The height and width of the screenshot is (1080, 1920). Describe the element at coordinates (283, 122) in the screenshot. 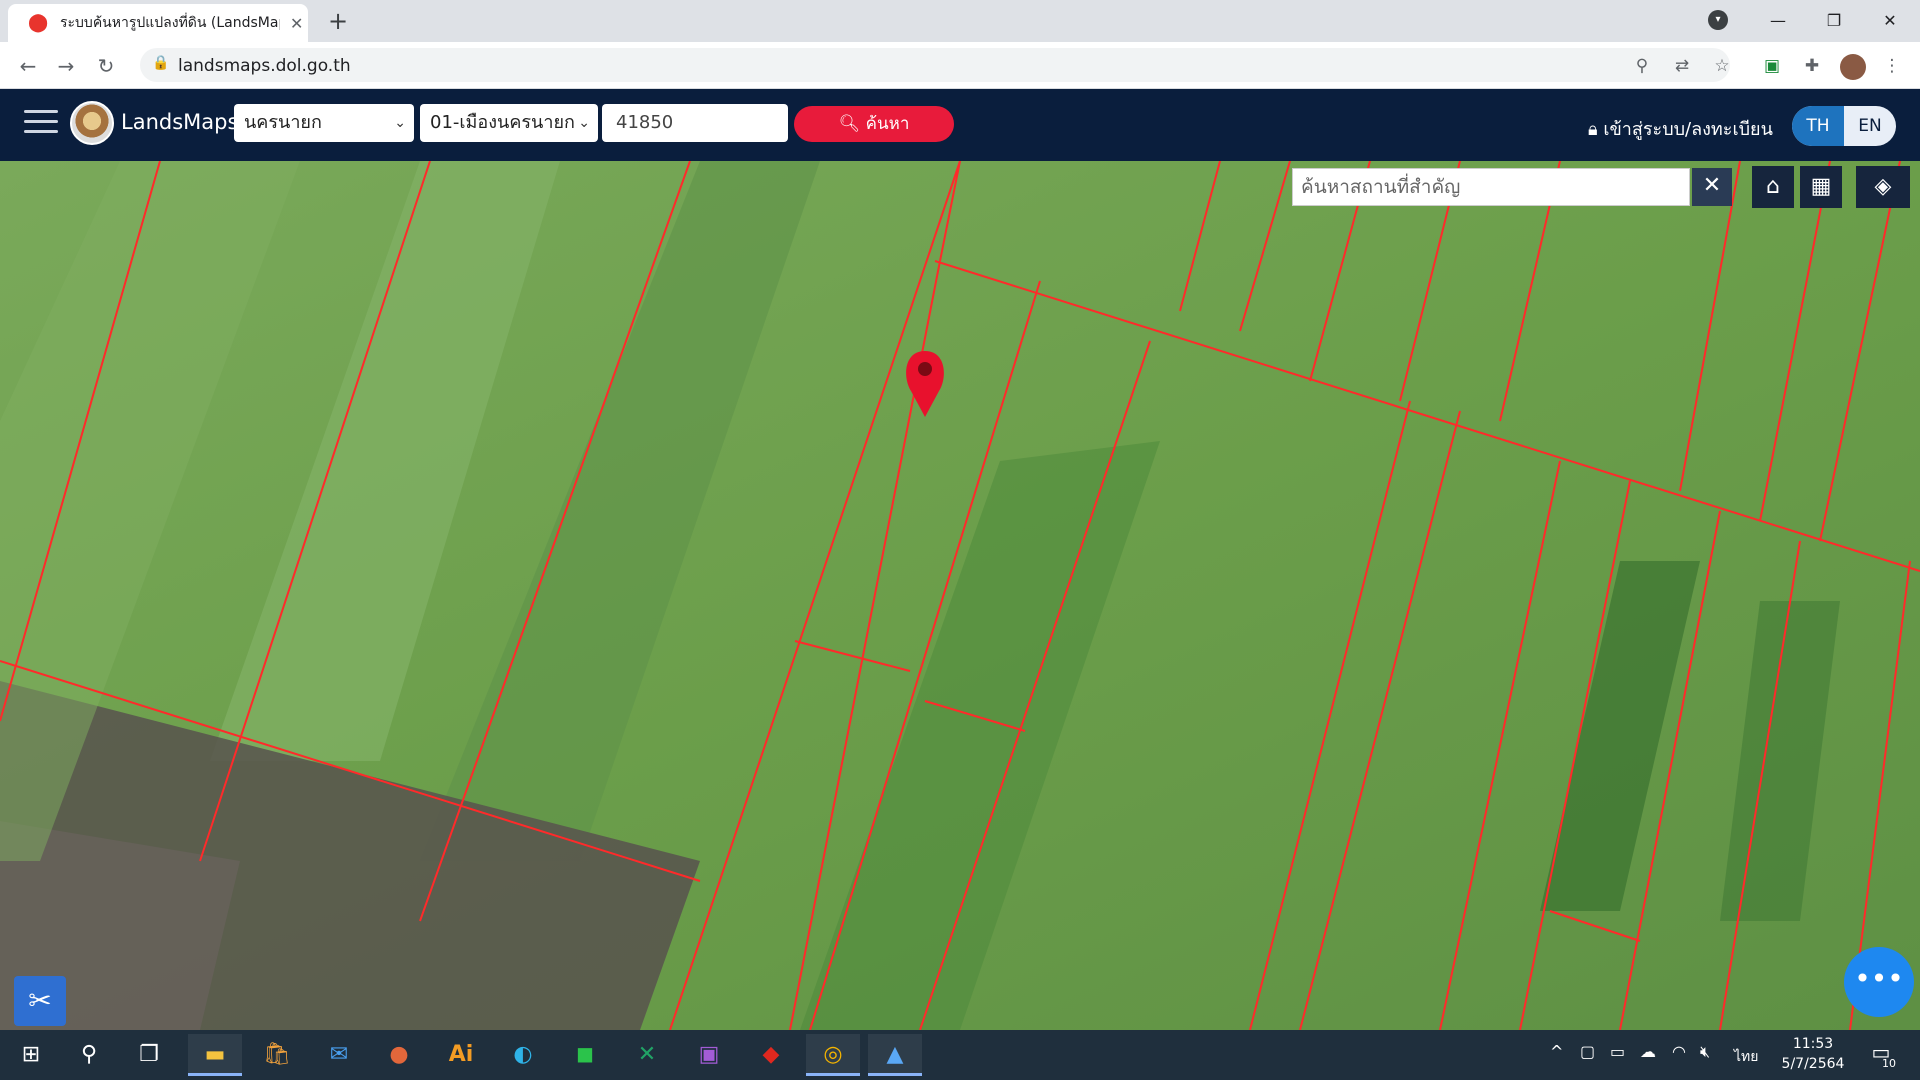

I see `province-value: นครนายก` at that location.